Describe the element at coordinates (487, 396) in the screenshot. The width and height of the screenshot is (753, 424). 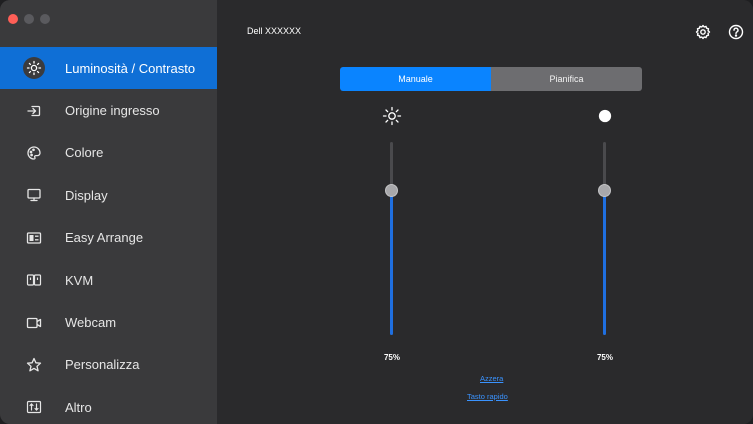
I see `hotkey-link: Tasto rapido` at that location.